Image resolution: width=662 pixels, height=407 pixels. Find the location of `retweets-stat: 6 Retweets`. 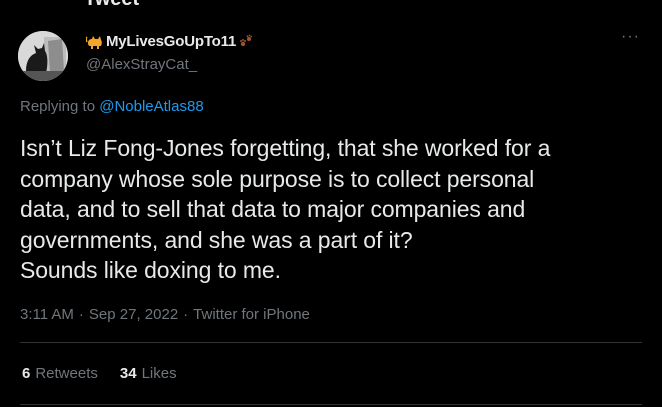

retweets-stat: 6 Retweets is located at coordinates (60, 373).